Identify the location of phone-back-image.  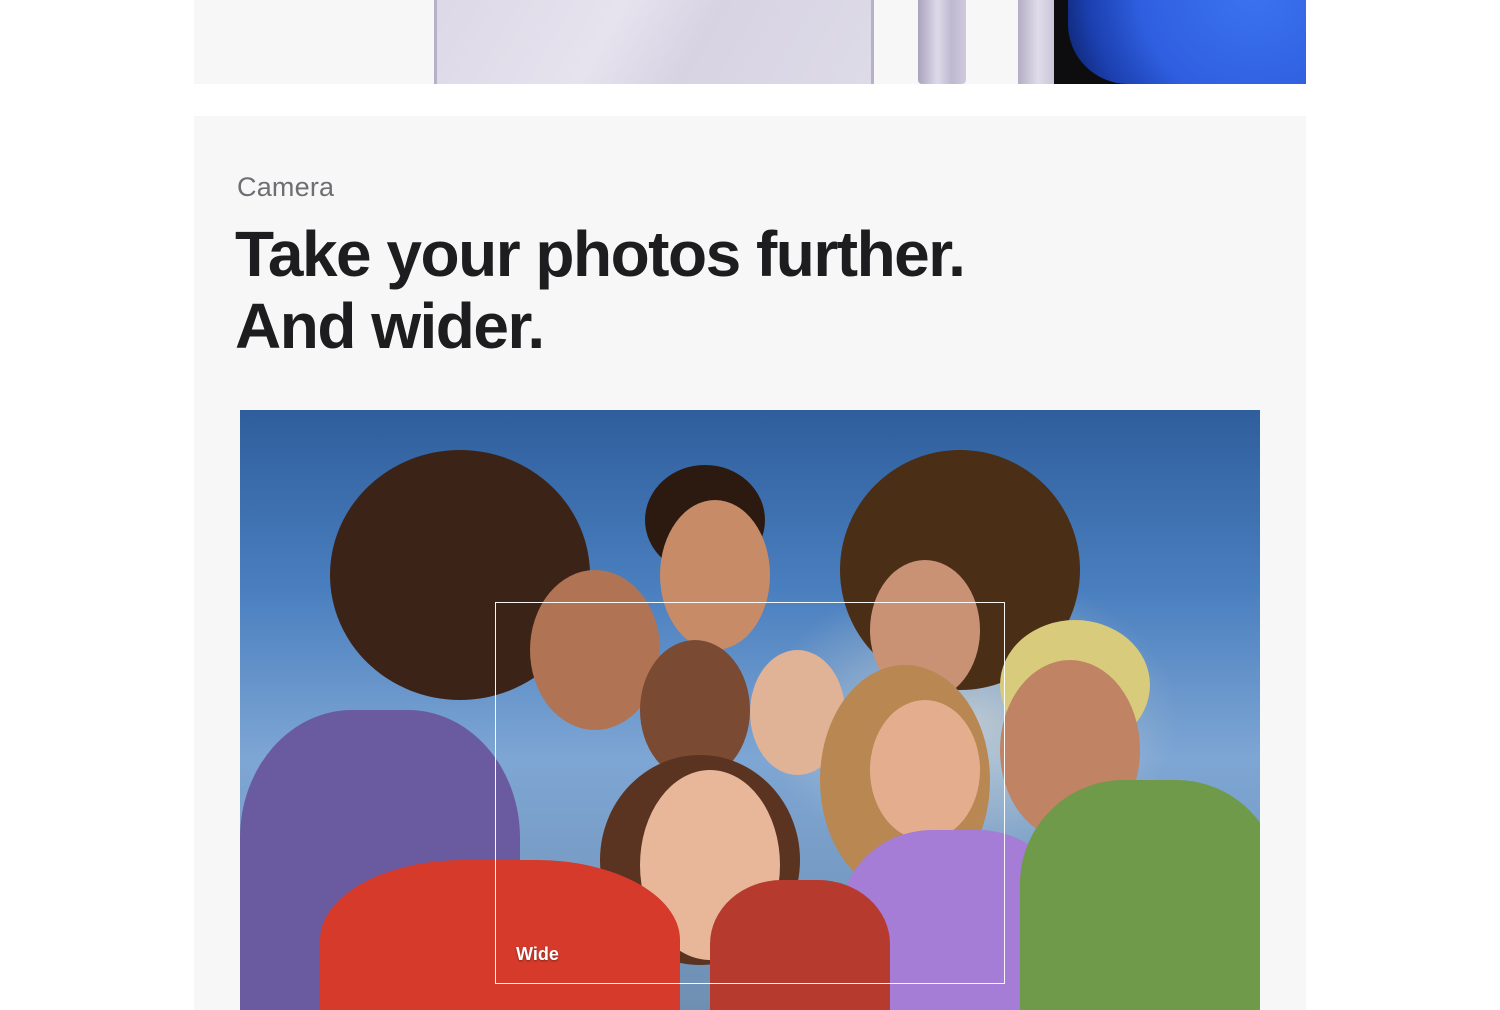
(654, 42).